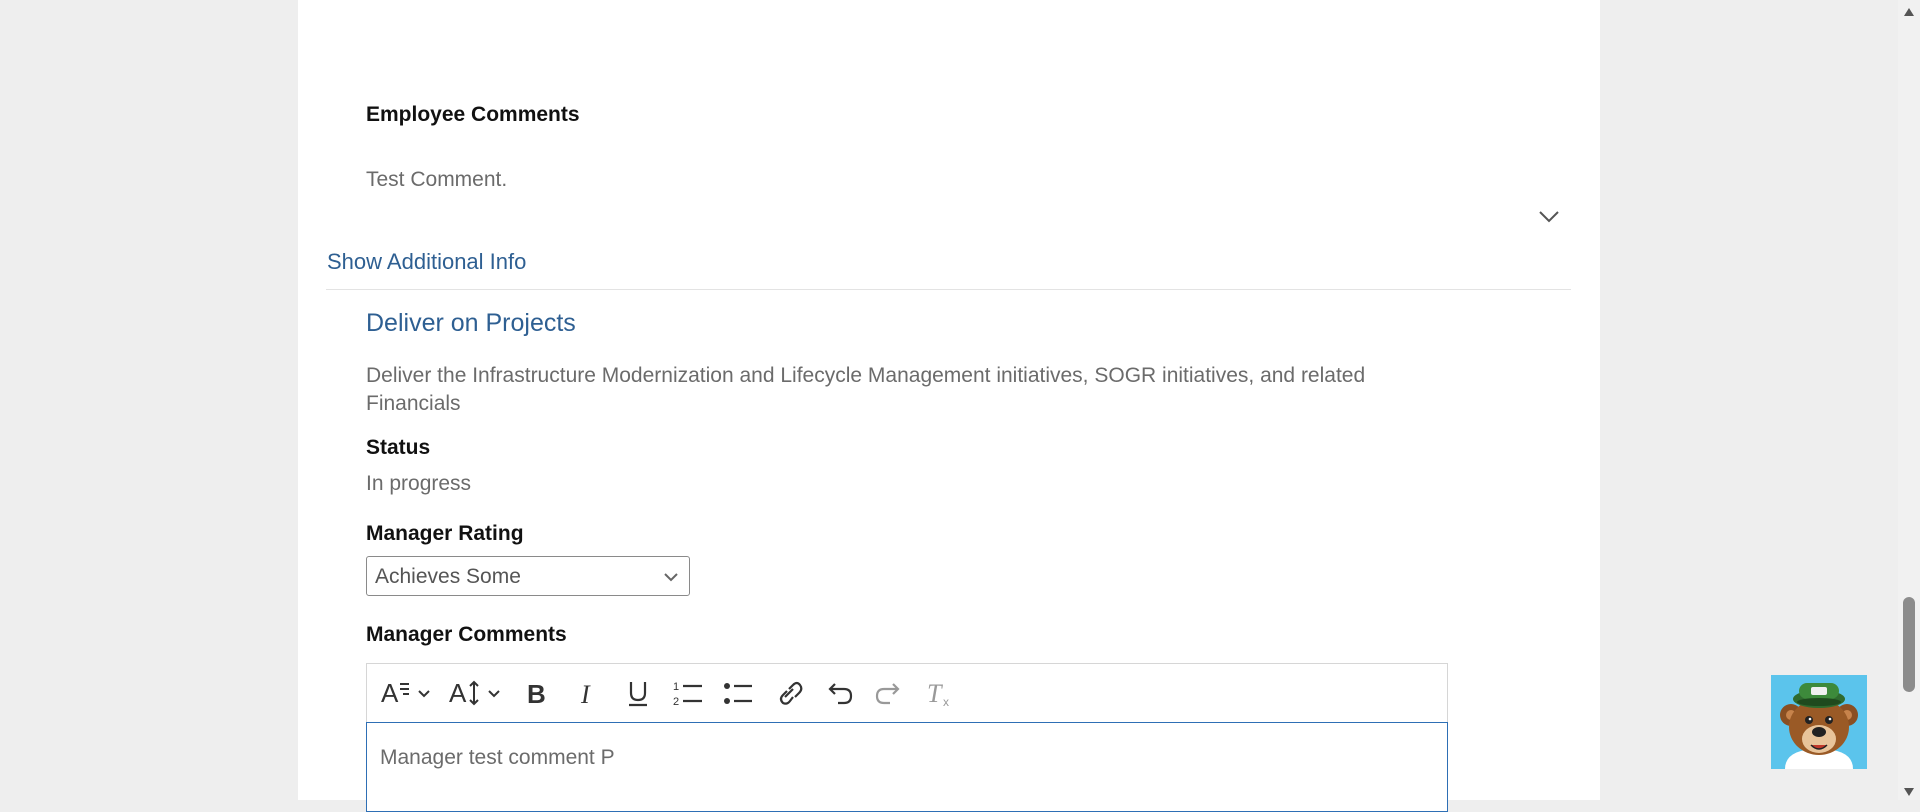 Image resolution: width=1920 pixels, height=812 pixels. What do you see at coordinates (419, 483) in the screenshot?
I see `status-value: In progress` at bounding box center [419, 483].